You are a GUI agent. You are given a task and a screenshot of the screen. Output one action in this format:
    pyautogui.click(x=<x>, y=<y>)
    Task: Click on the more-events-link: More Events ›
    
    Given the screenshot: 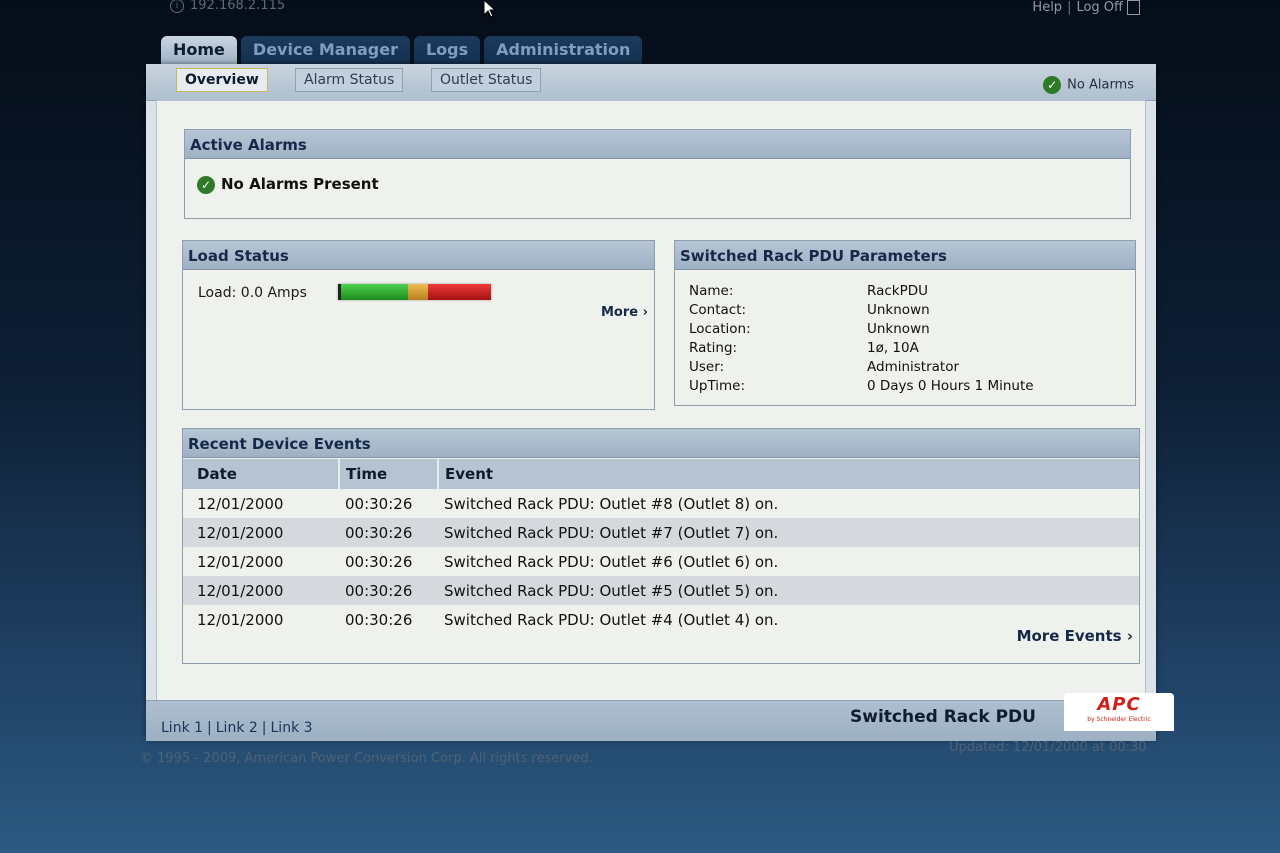 What is the action you would take?
    pyautogui.click(x=1075, y=636)
    